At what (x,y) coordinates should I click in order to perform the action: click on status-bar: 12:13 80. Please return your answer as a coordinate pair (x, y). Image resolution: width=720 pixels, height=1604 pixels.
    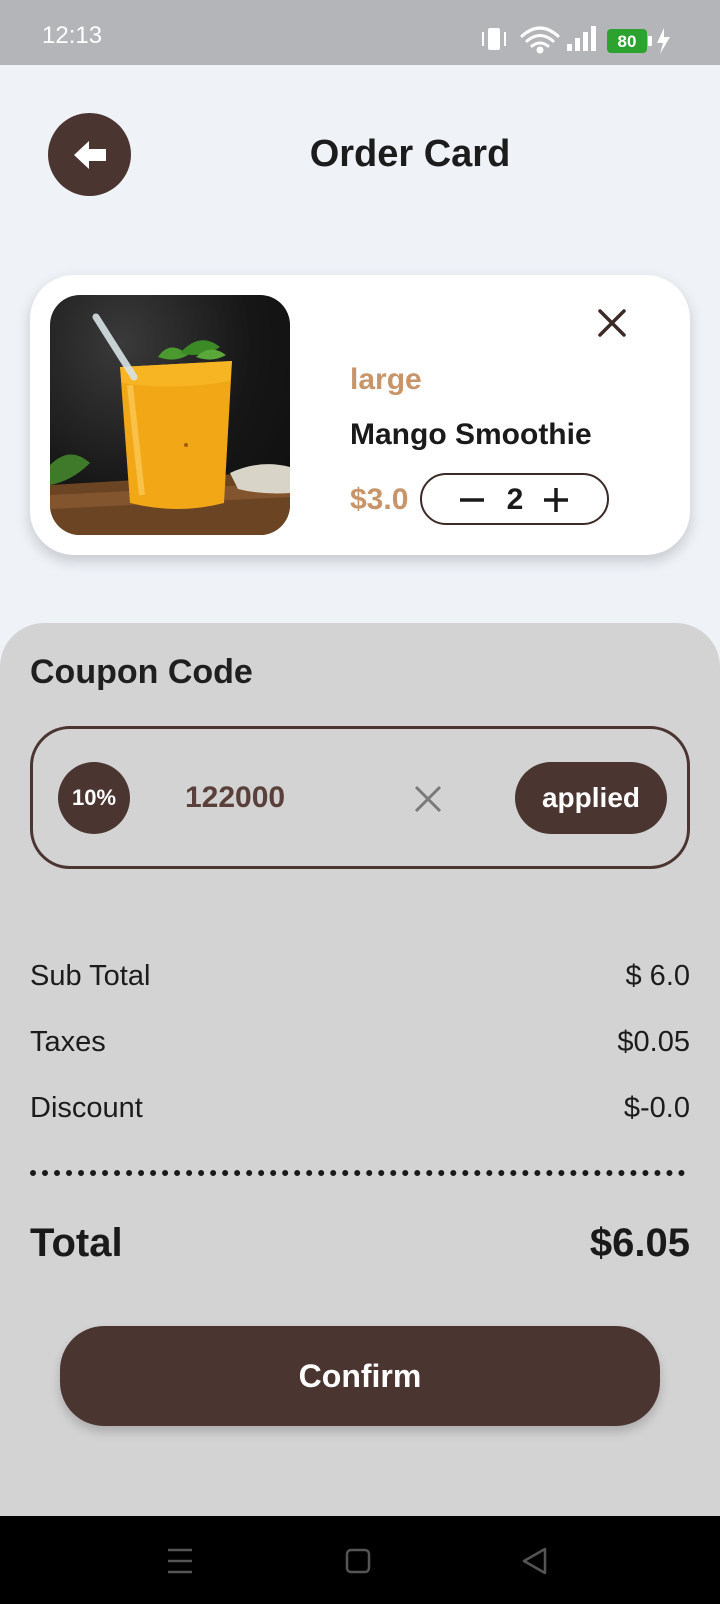
    Looking at the image, I should click on (360, 32).